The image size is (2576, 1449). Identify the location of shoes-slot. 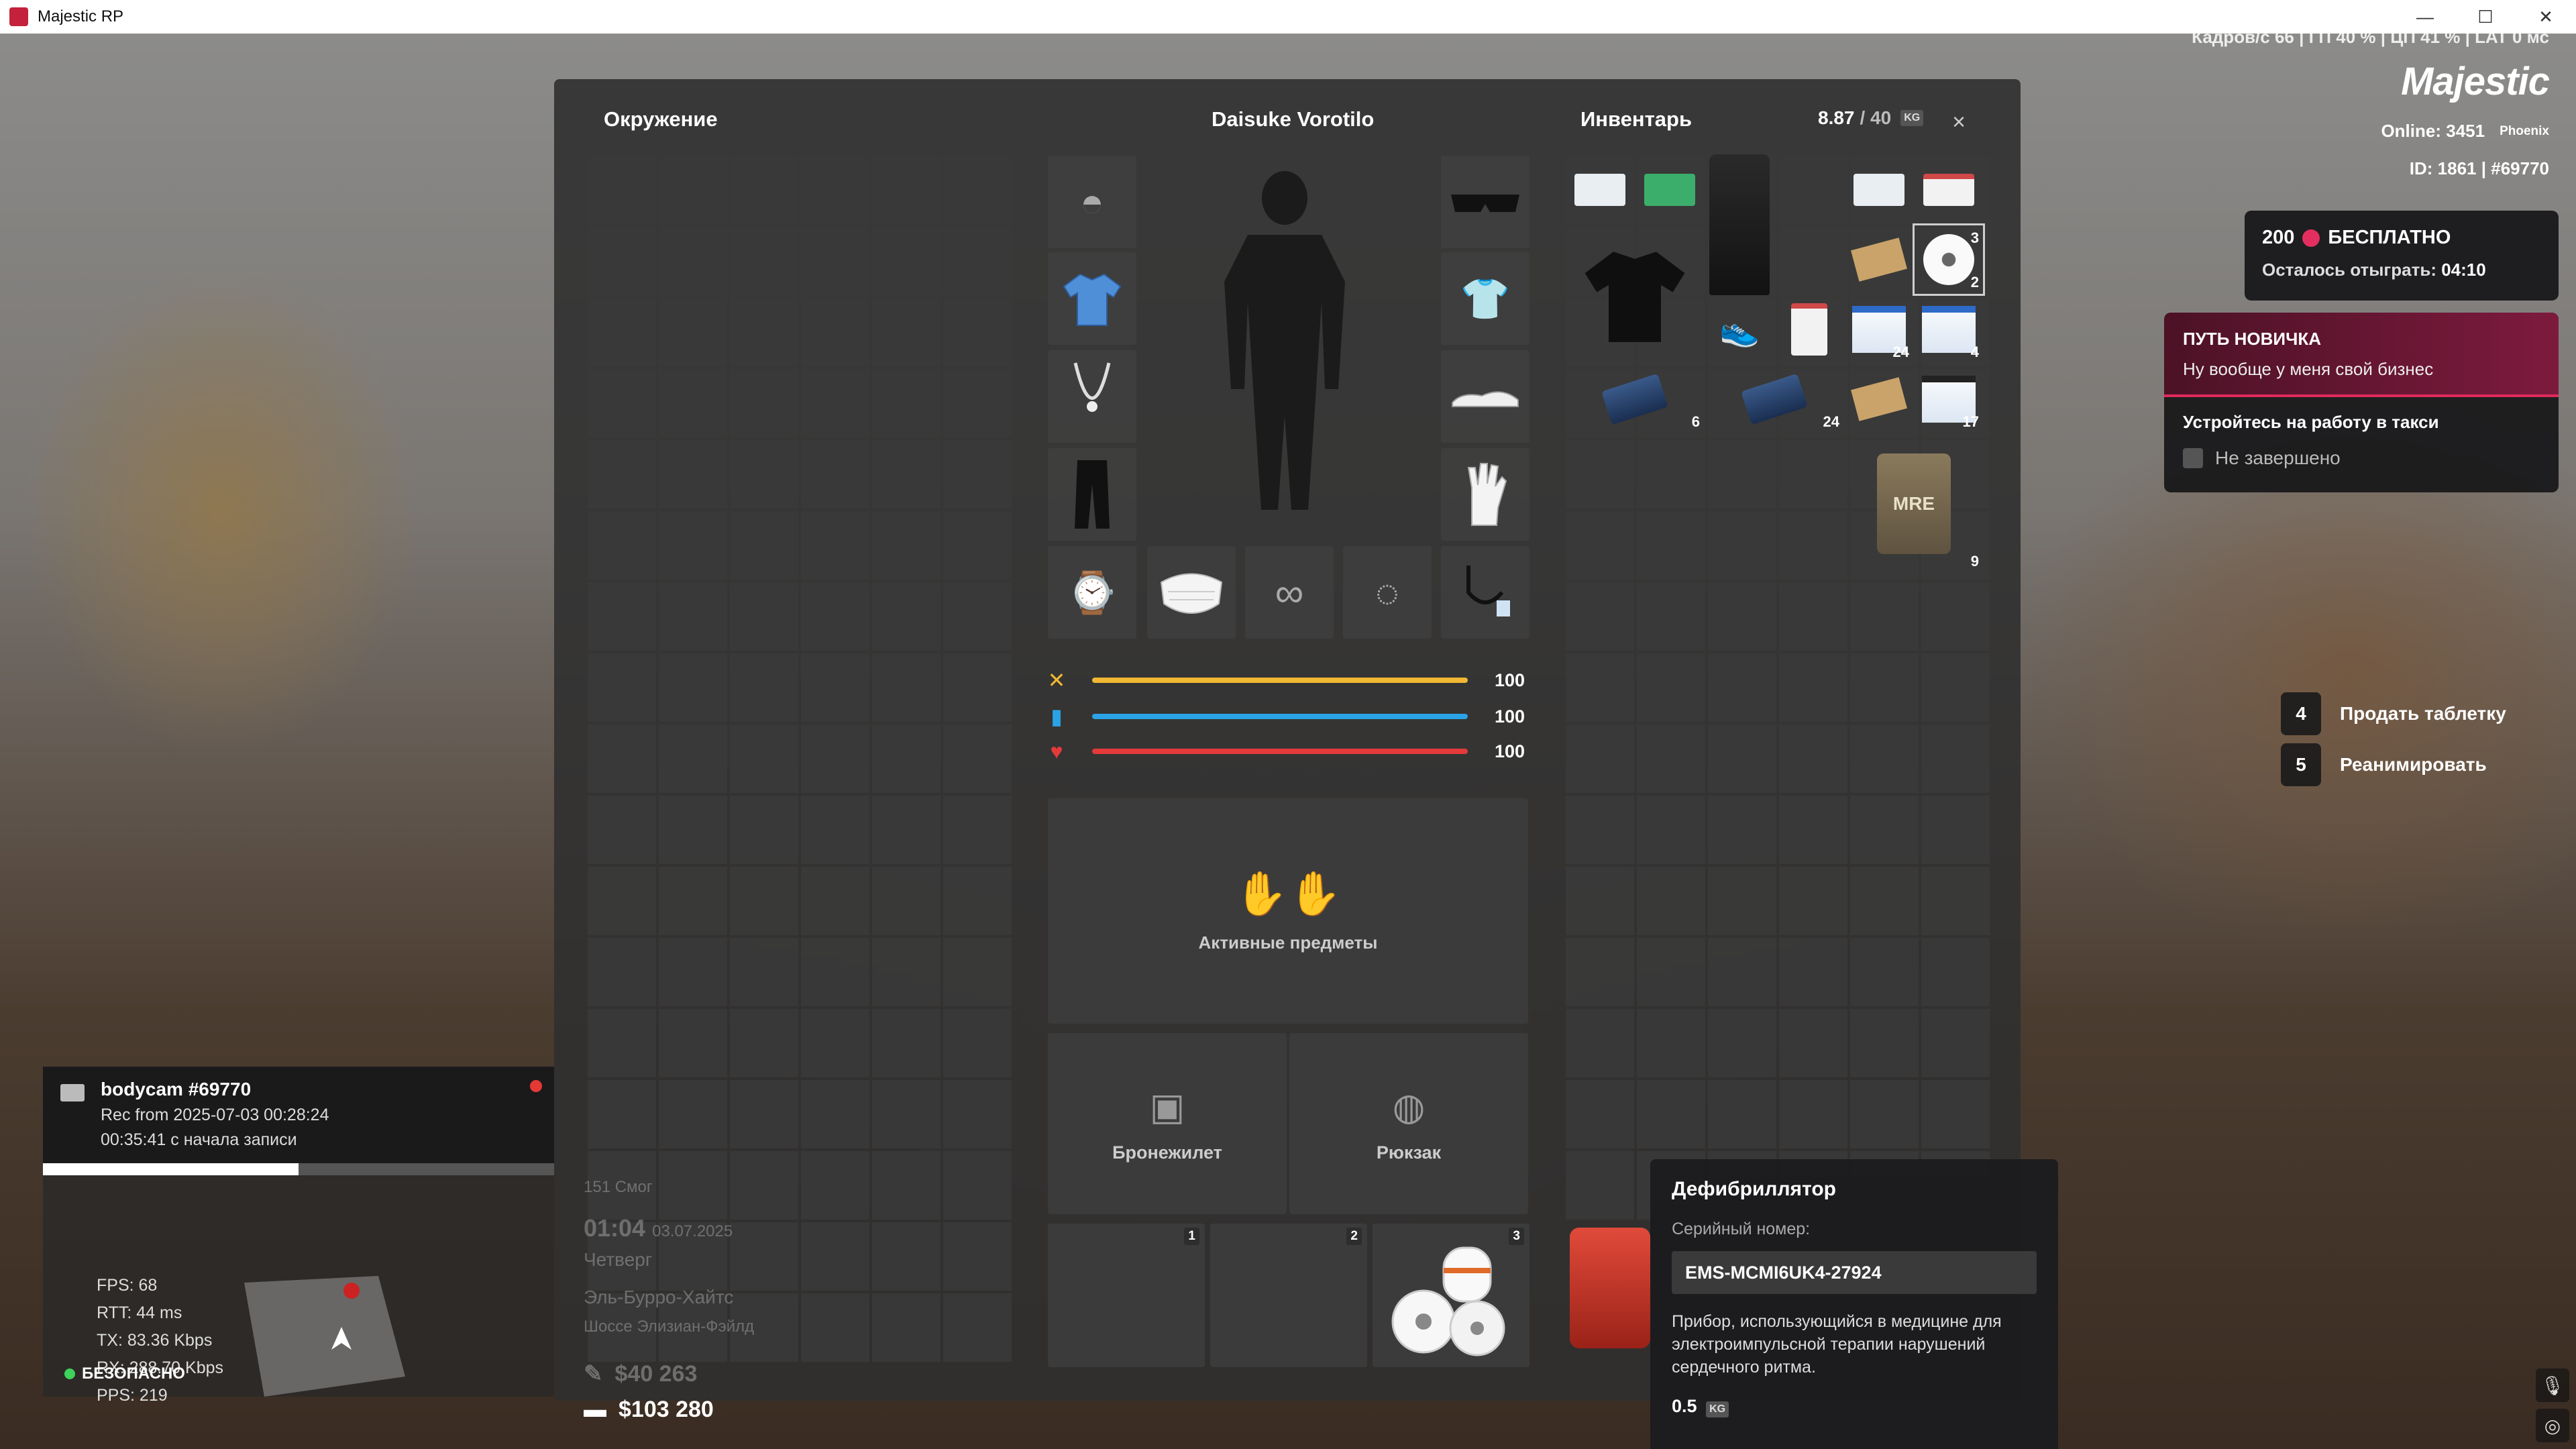
(1485, 396).